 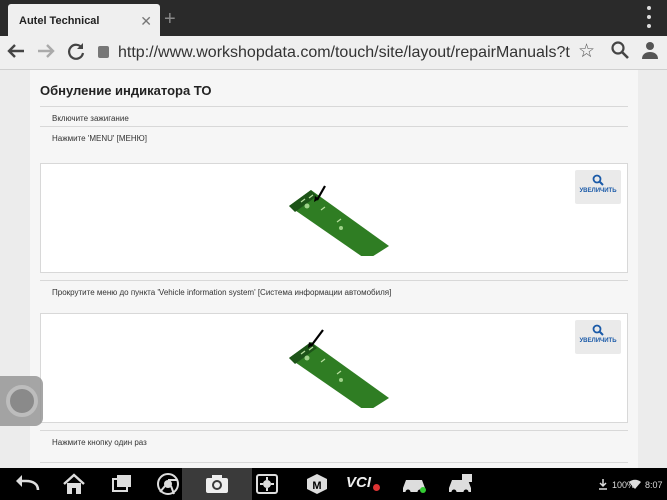 I want to click on wifi-icon, so click(x=635, y=484).